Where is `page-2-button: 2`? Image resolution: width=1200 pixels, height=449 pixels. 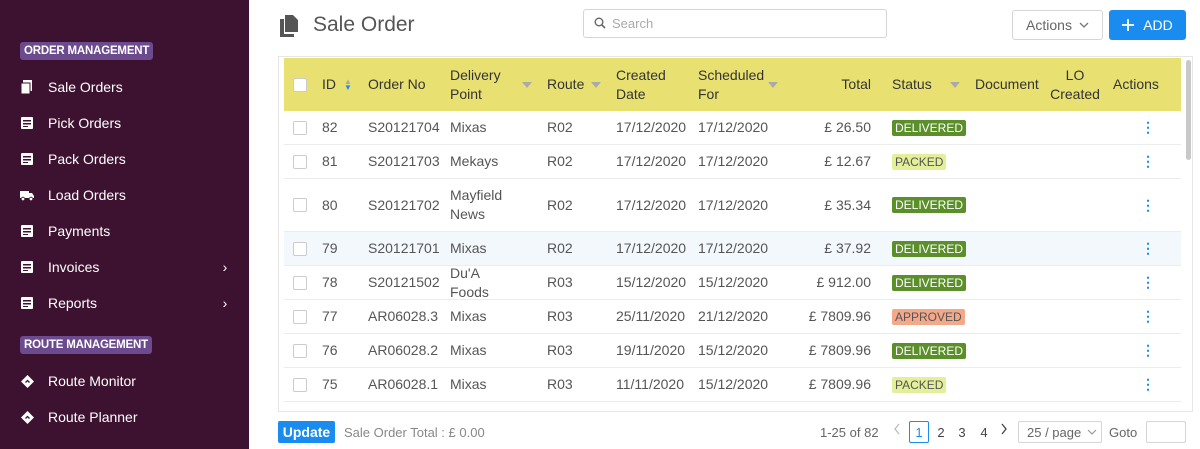
page-2-button: 2 is located at coordinates (941, 432).